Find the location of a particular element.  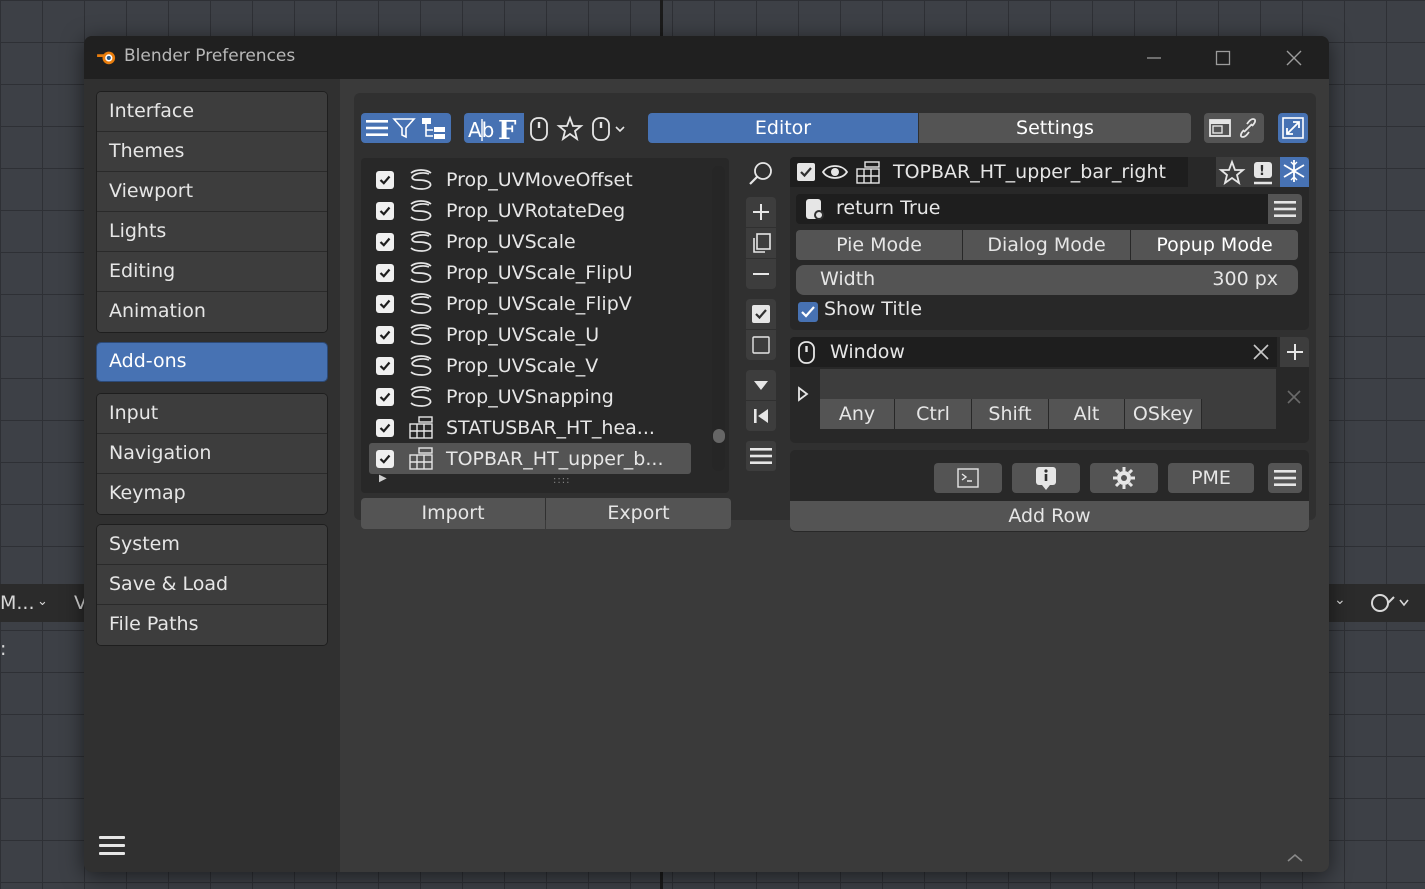

export-button: Export is located at coordinates (638, 513).